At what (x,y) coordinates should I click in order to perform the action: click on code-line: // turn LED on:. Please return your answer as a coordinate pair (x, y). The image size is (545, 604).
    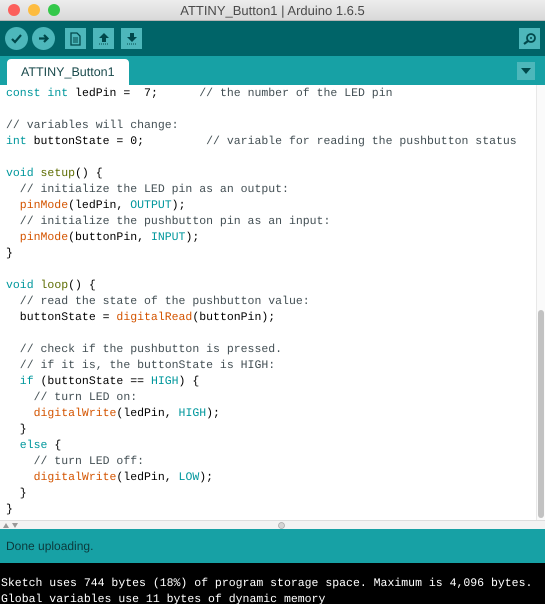
    Looking at the image, I should click on (85, 398).